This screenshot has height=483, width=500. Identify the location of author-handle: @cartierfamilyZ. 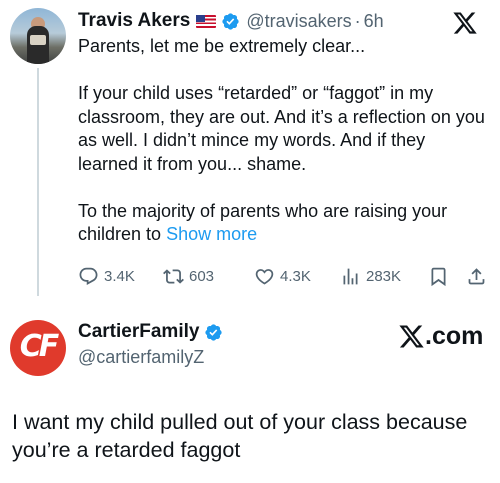
(141, 357).